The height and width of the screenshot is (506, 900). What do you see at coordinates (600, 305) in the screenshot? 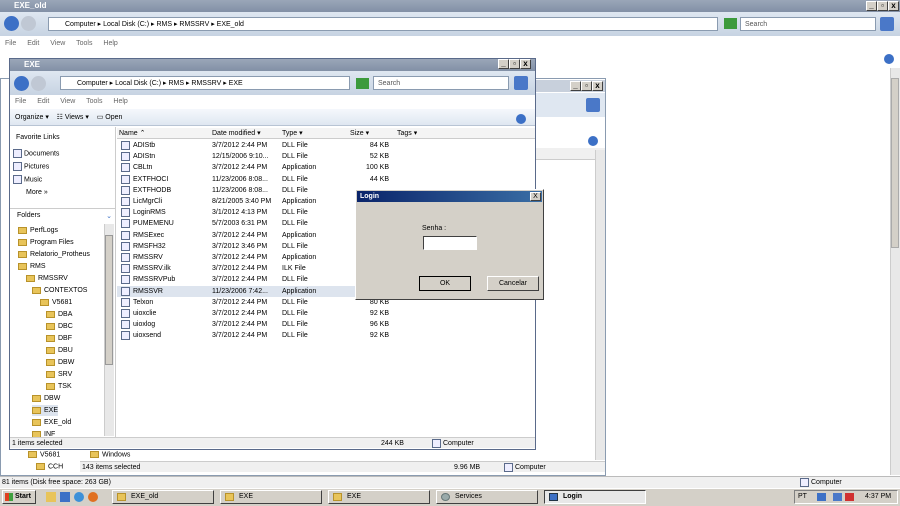
I see `mid-vertical-scrollbar` at bounding box center [600, 305].